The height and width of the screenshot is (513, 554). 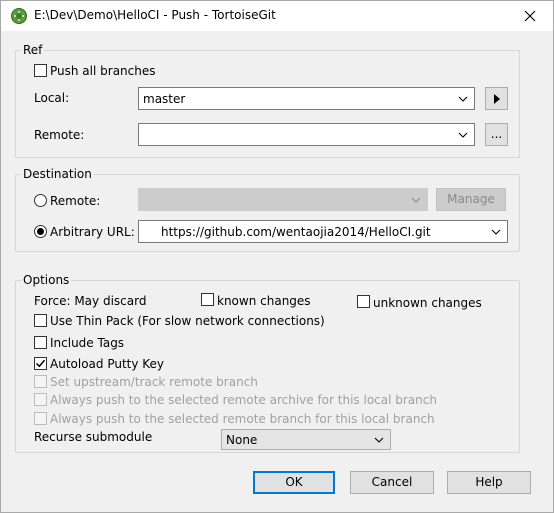 What do you see at coordinates (306, 98) in the screenshot?
I see `local-branch-combo: master` at bounding box center [306, 98].